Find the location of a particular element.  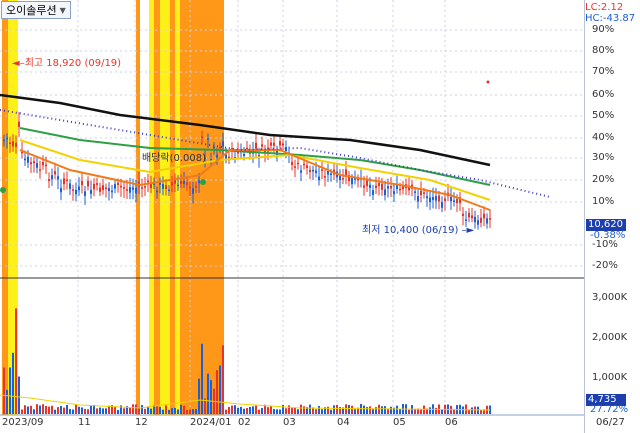

dropdown-icon: ▼ is located at coordinates (63, 10).